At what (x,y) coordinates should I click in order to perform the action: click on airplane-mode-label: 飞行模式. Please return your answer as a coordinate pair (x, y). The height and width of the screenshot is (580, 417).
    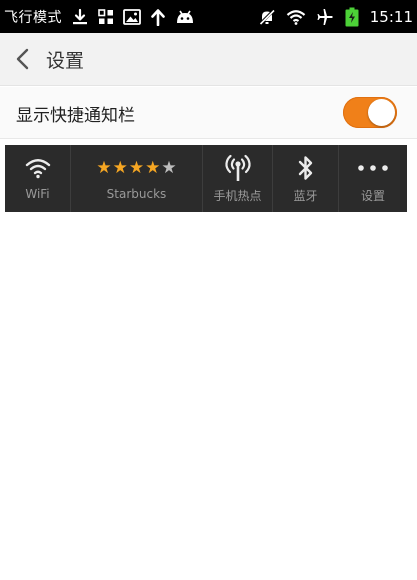
    Looking at the image, I should click on (33, 17).